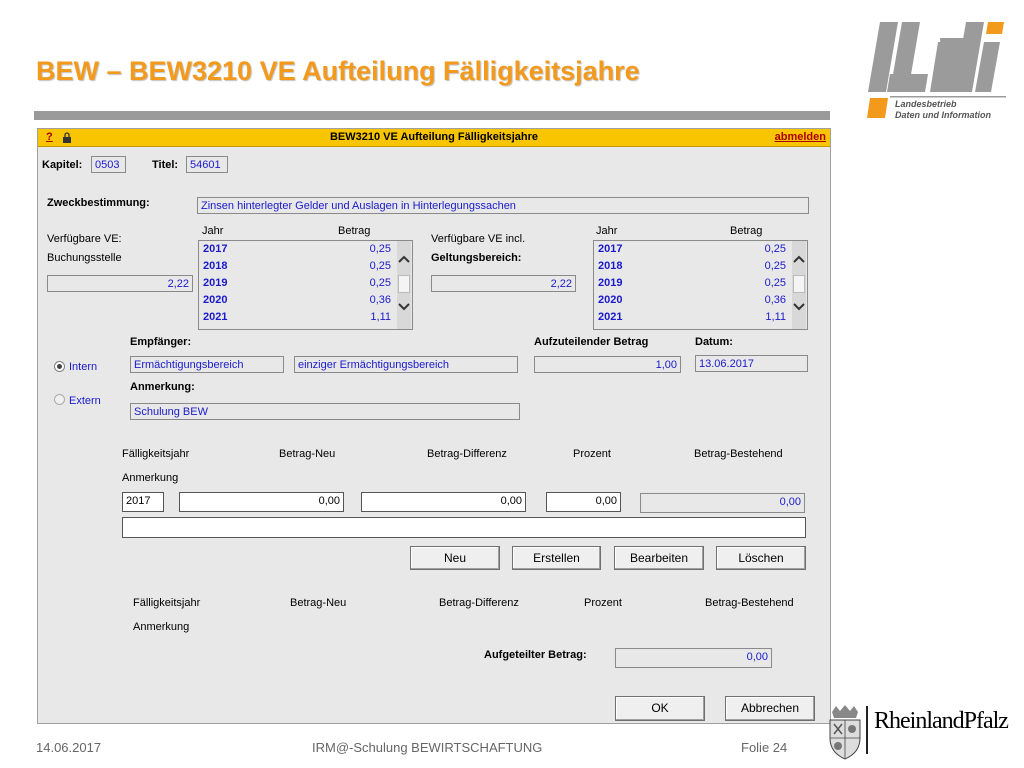  Describe the element at coordinates (62, 165) in the screenshot. I see `kapitel-label: Kapitel:` at that location.